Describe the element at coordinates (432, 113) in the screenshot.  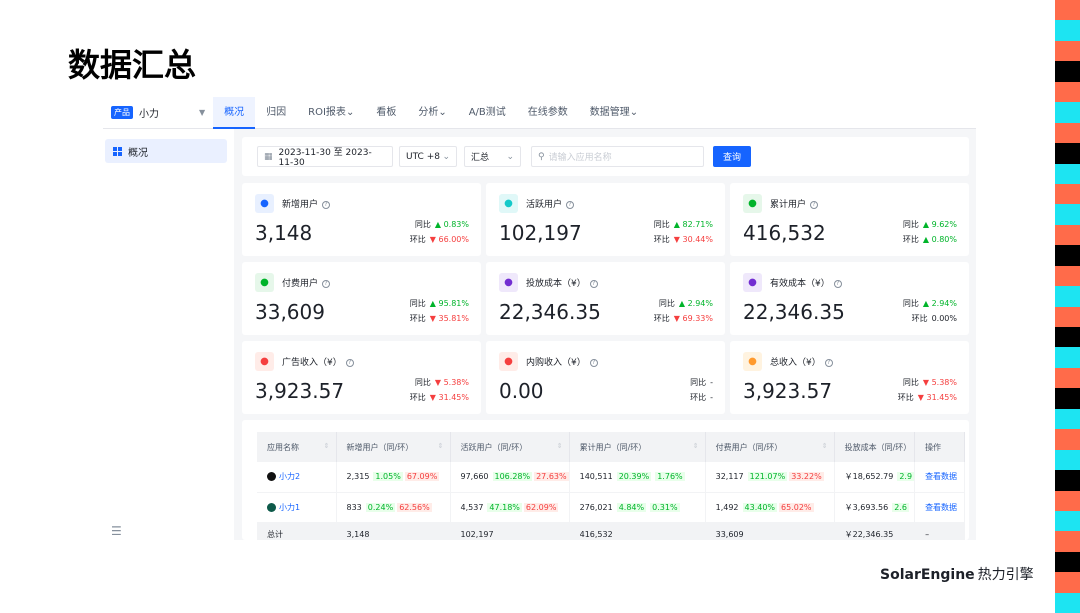
I see `tab-analysis: 分析⌄` at that location.